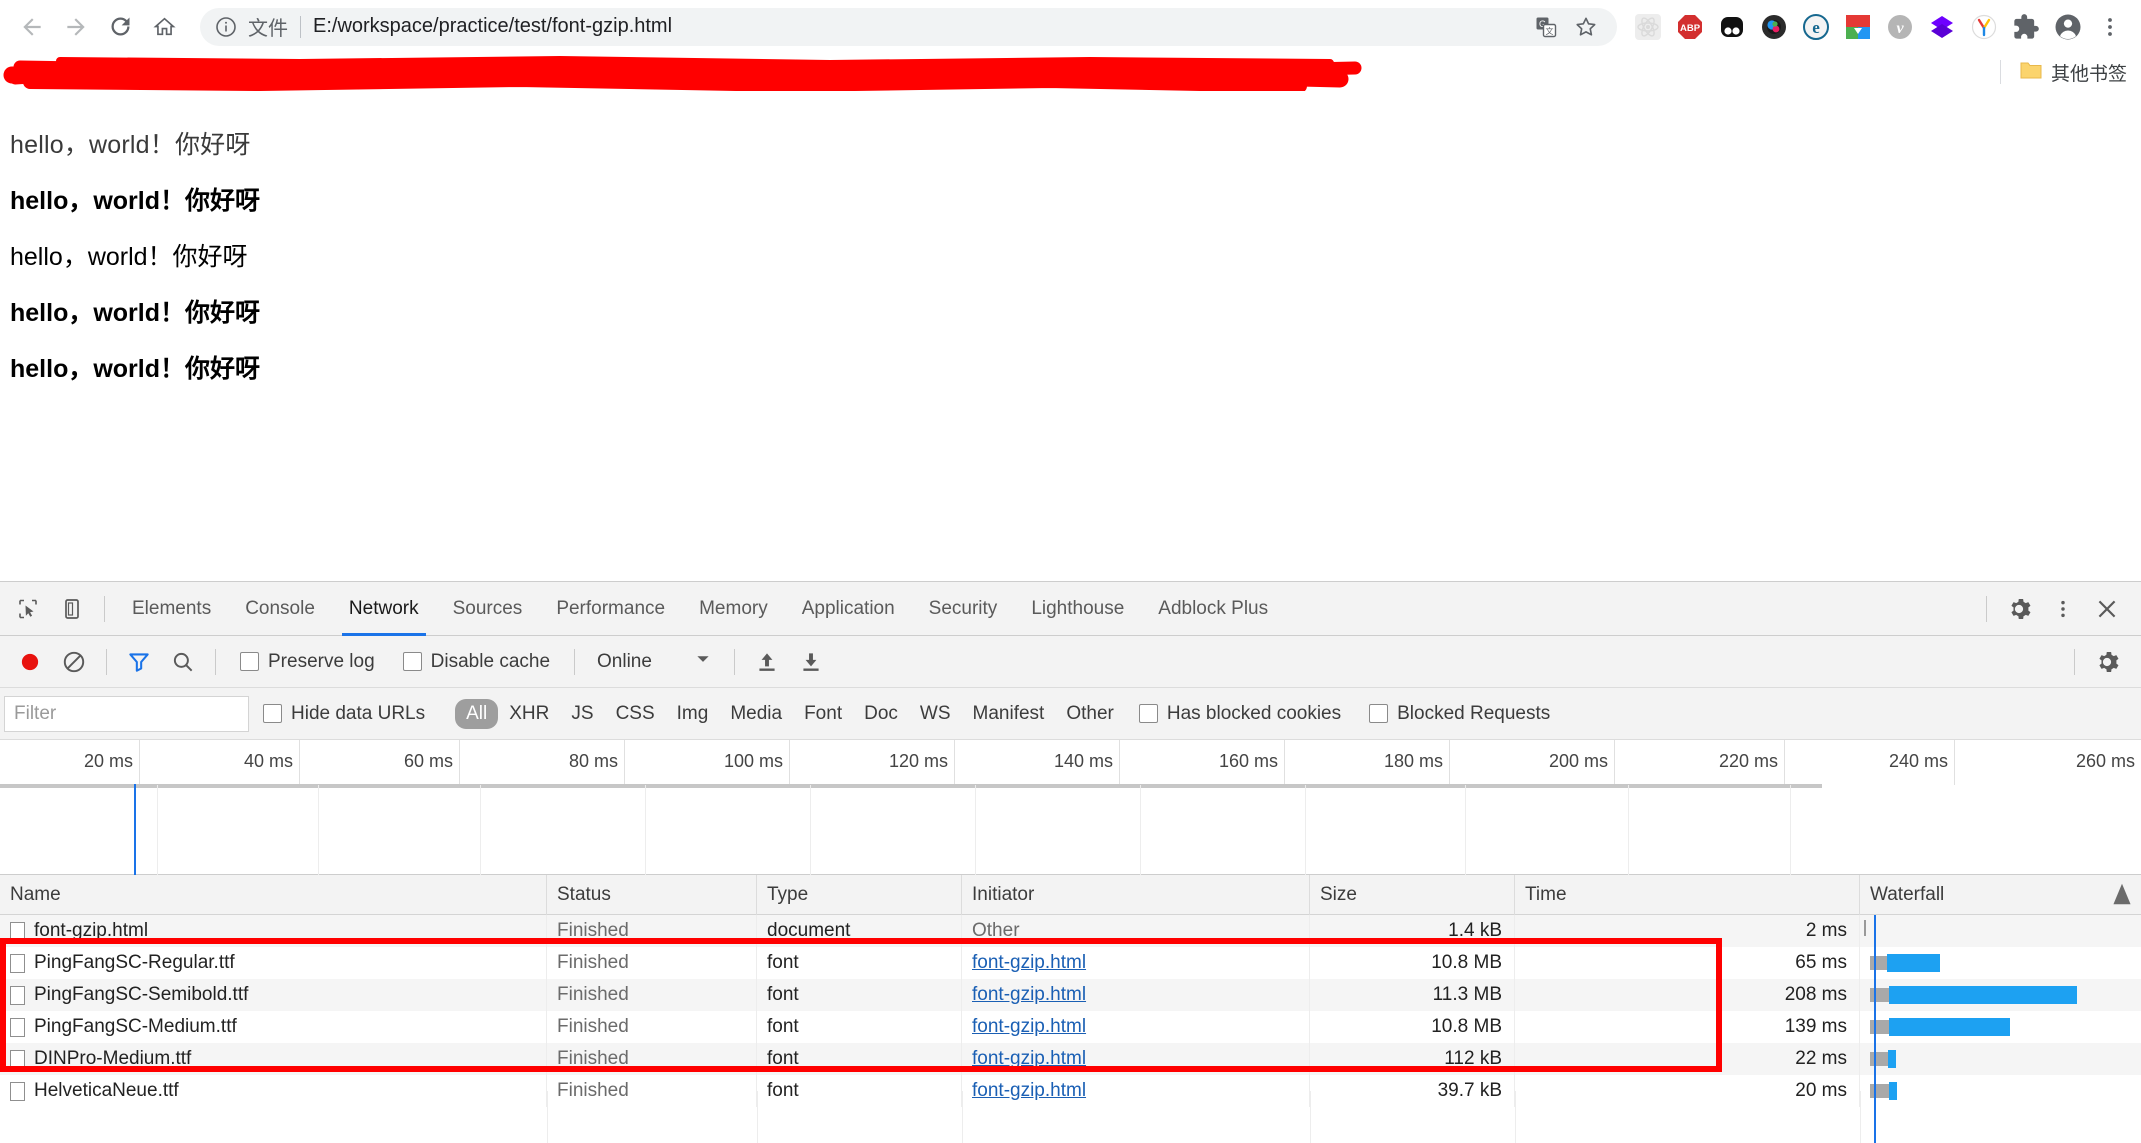  What do you see at coordinates (384, 609) in the screenshot?
I see `tab-network: Network` at bounding box center [384, 609].